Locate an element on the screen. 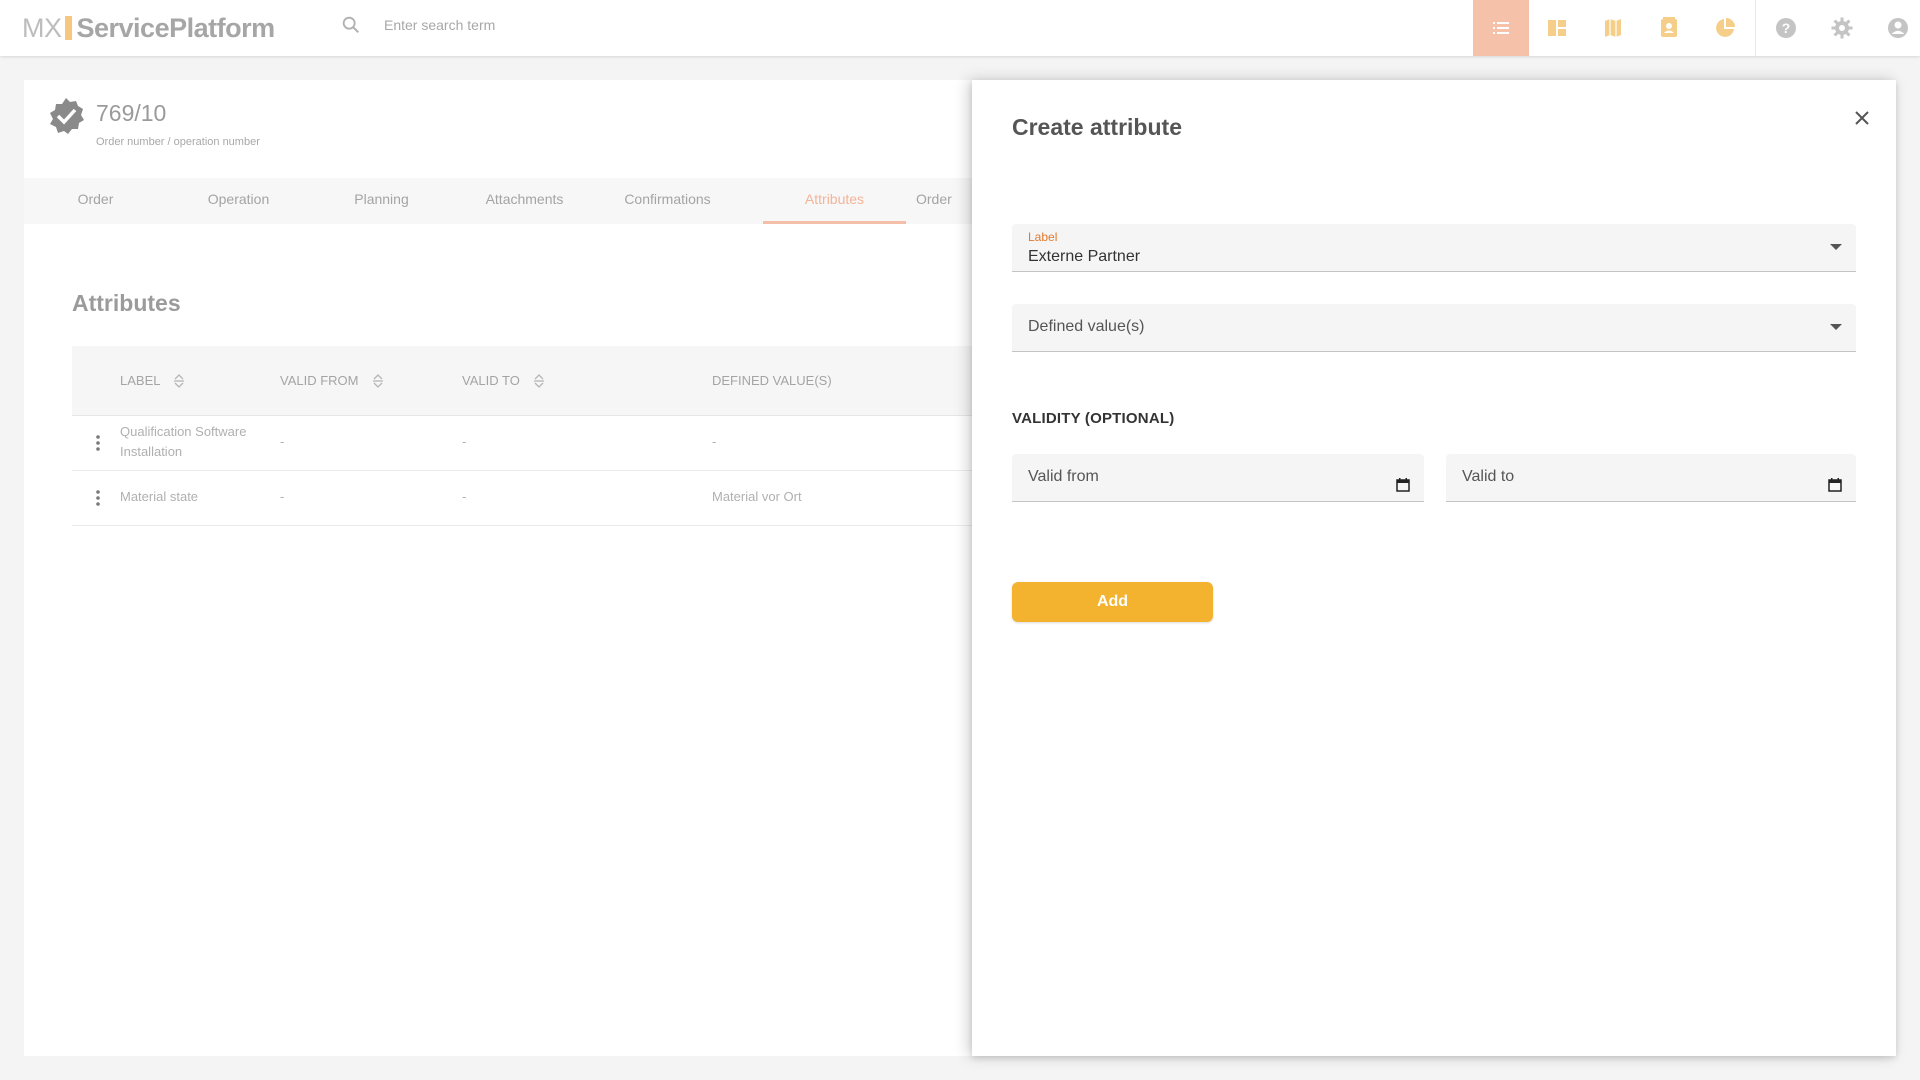 The image size is (1920, 1080). pie-chart-icon is located at coordinates (1725, 27).